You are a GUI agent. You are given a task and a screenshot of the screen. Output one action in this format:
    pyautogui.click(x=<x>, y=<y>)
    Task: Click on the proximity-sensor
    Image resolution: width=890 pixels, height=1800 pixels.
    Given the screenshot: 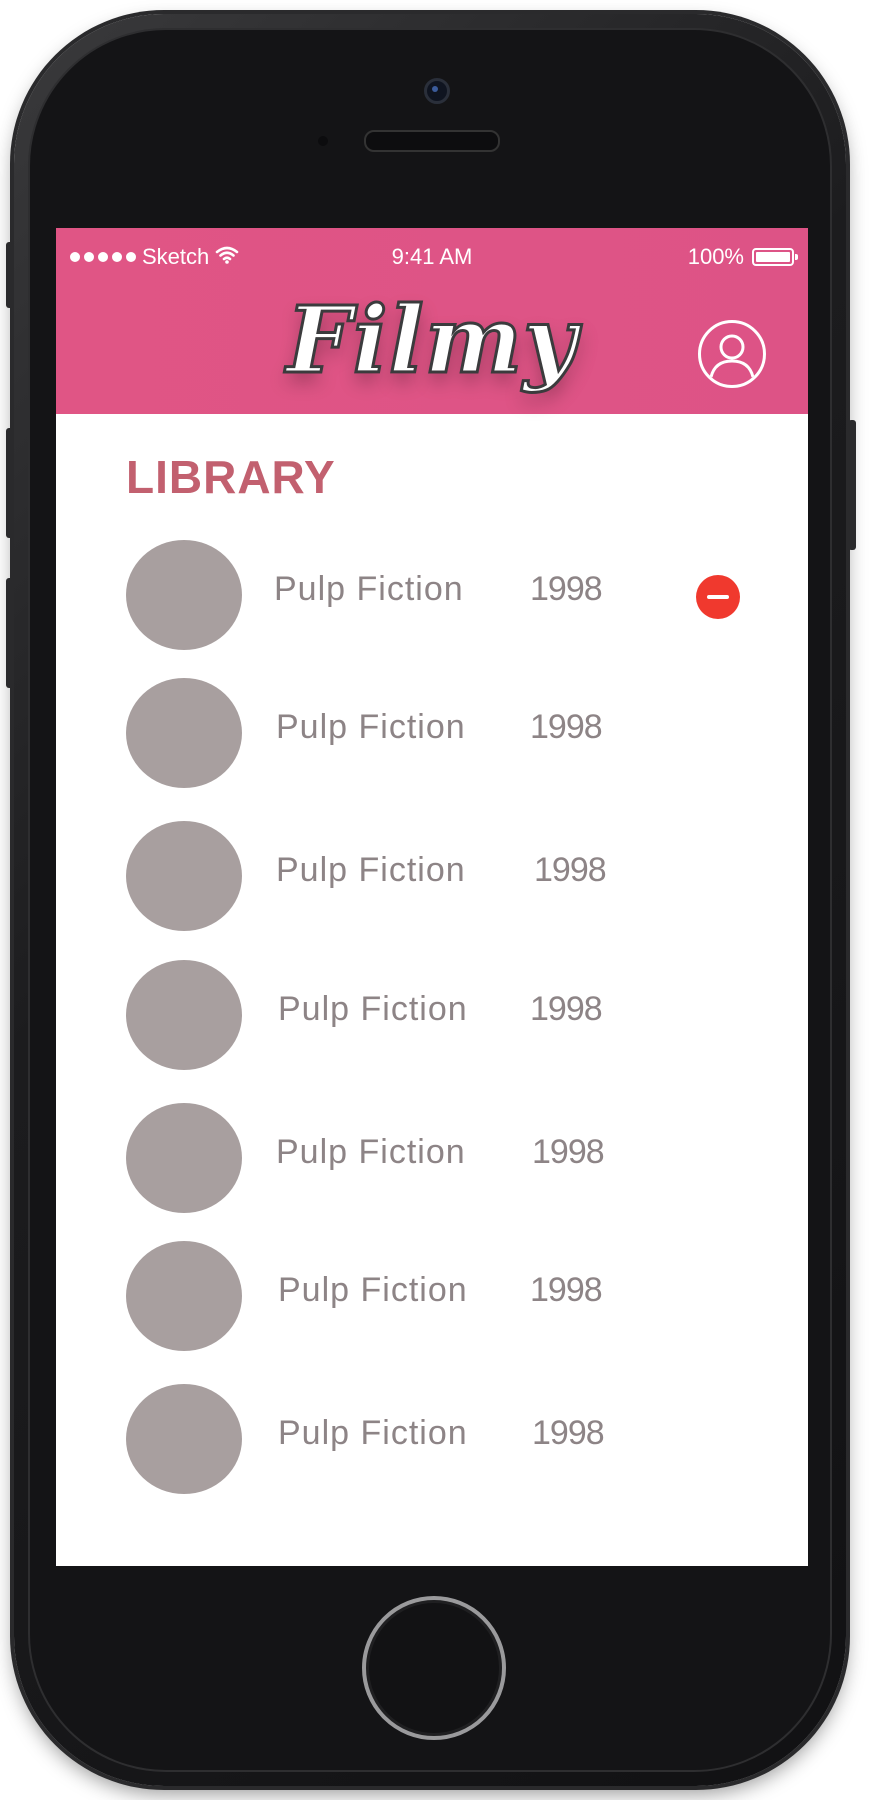 What is the action you would take?
    pyautogui.click(x=323, y=141)
    